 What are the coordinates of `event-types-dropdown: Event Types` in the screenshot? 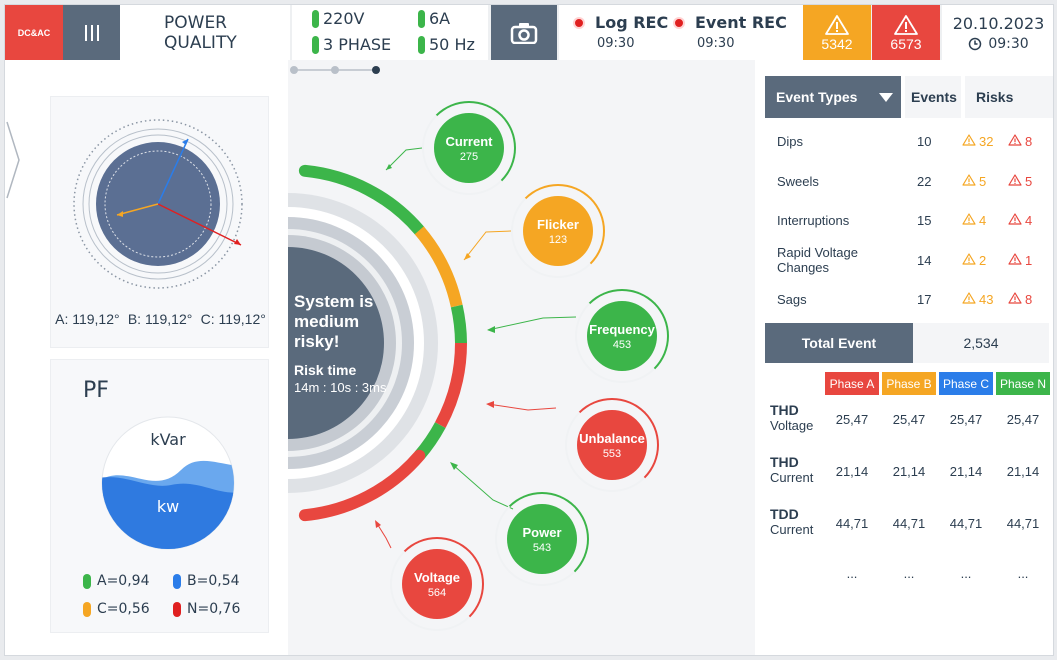 It's located at (833, 97).